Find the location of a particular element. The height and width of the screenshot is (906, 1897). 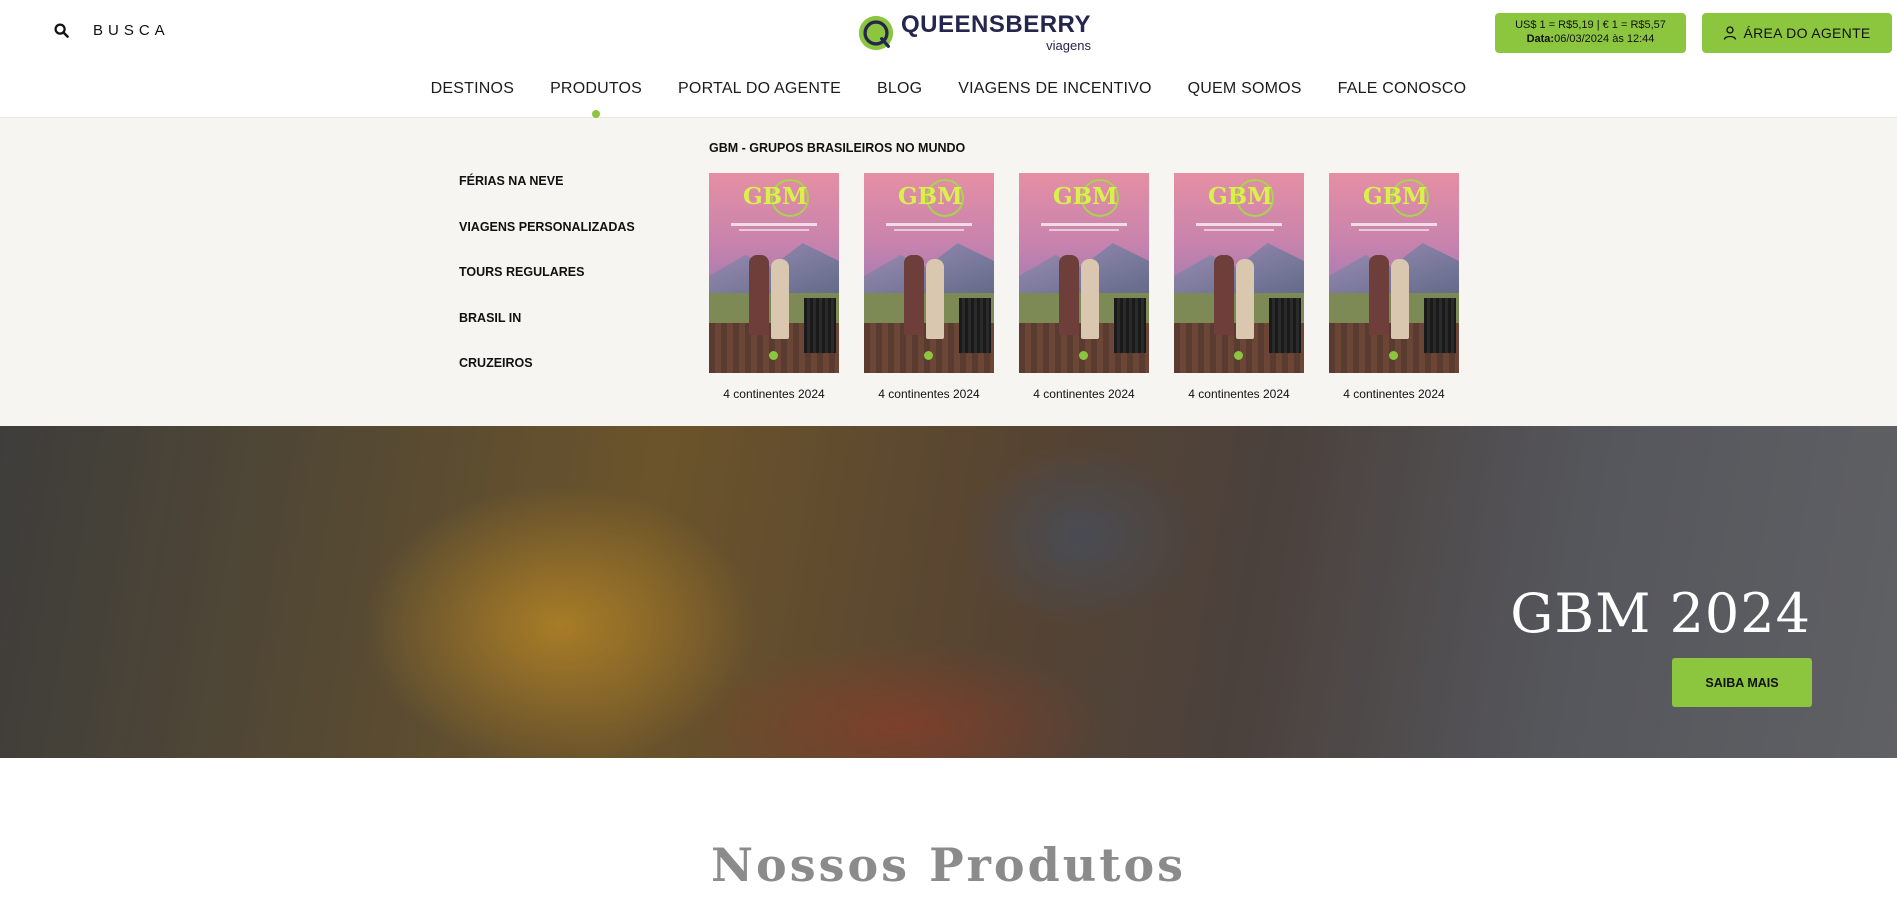

submenu-tours-regulares: TOURS REGULARES is located at coordinates (547, 288).